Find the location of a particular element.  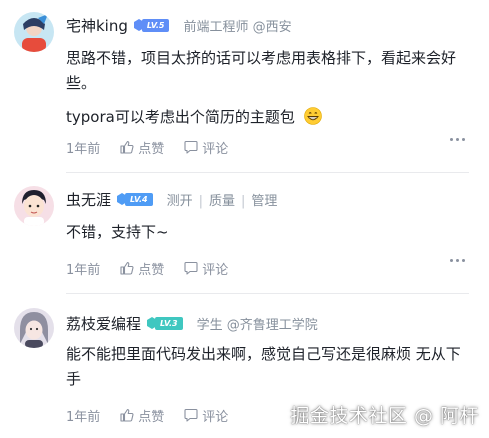

comment-meta: 虫无涯 LV.4 测开 | 质量 | 管理 is located at coordinates (171, 199).